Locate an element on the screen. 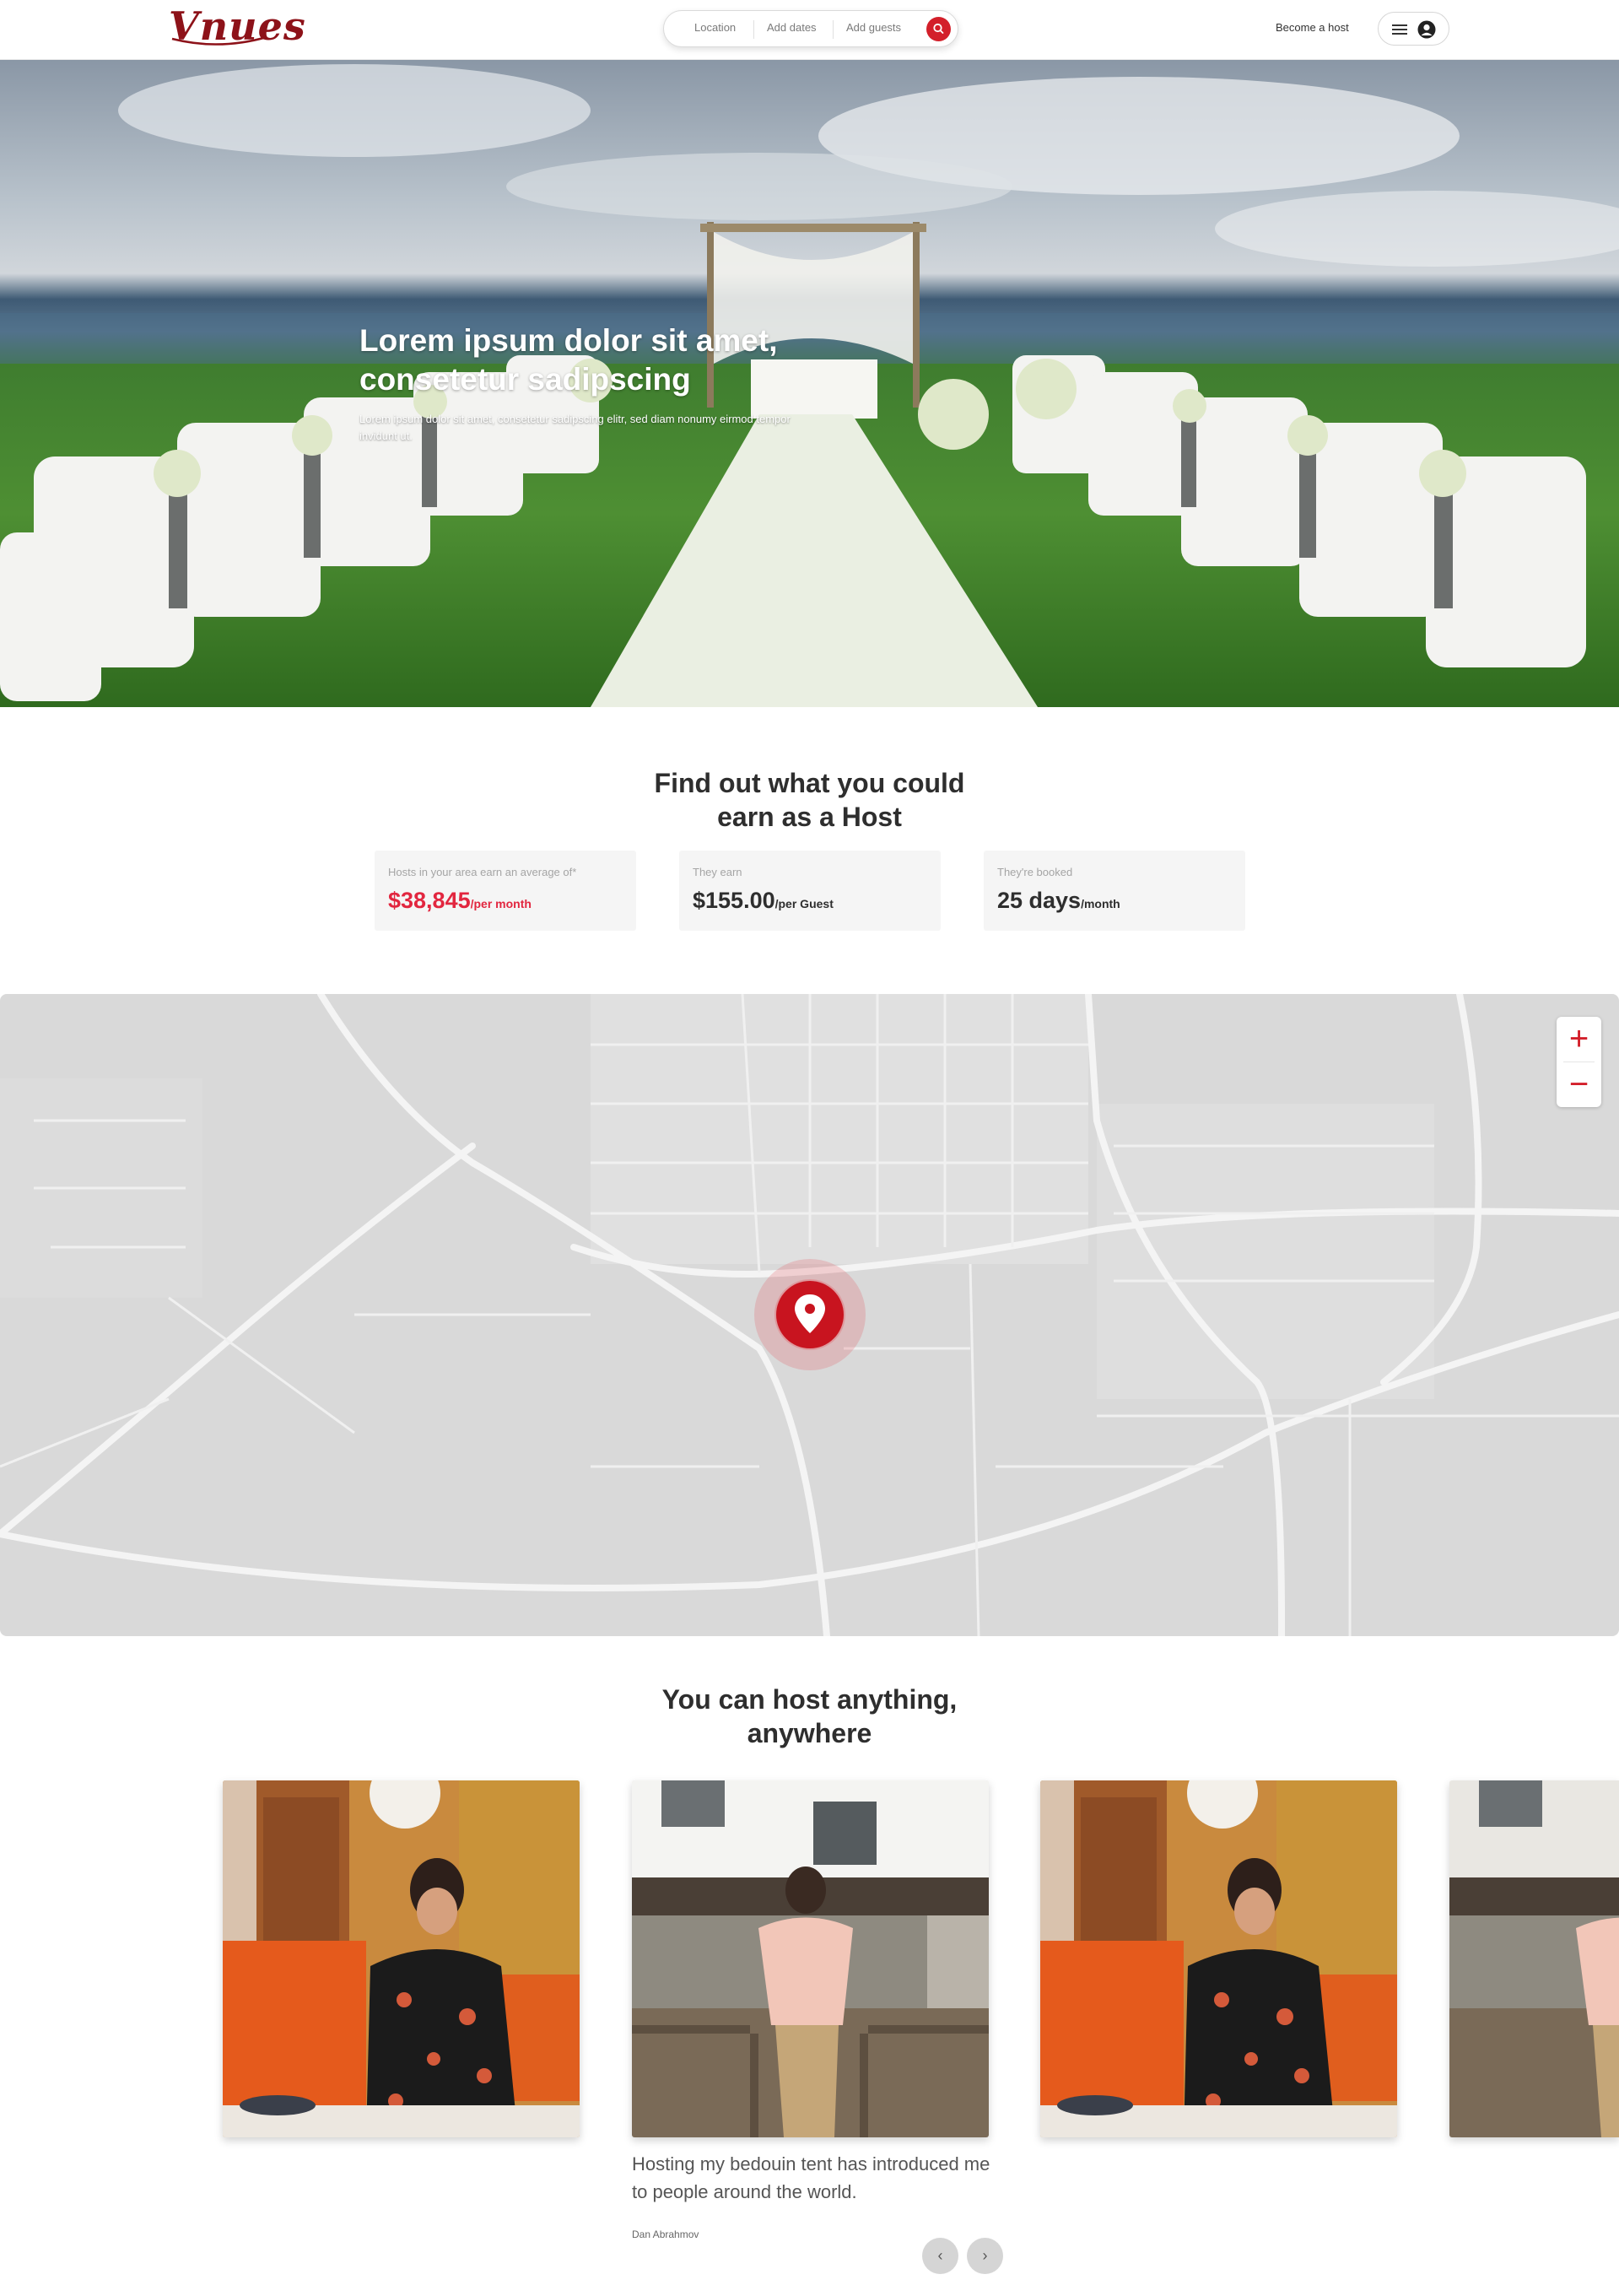 Image resolution: width=1619 pixels, height=2296 pixels. stat-unit: /month is located at coordinates (1100, 903).